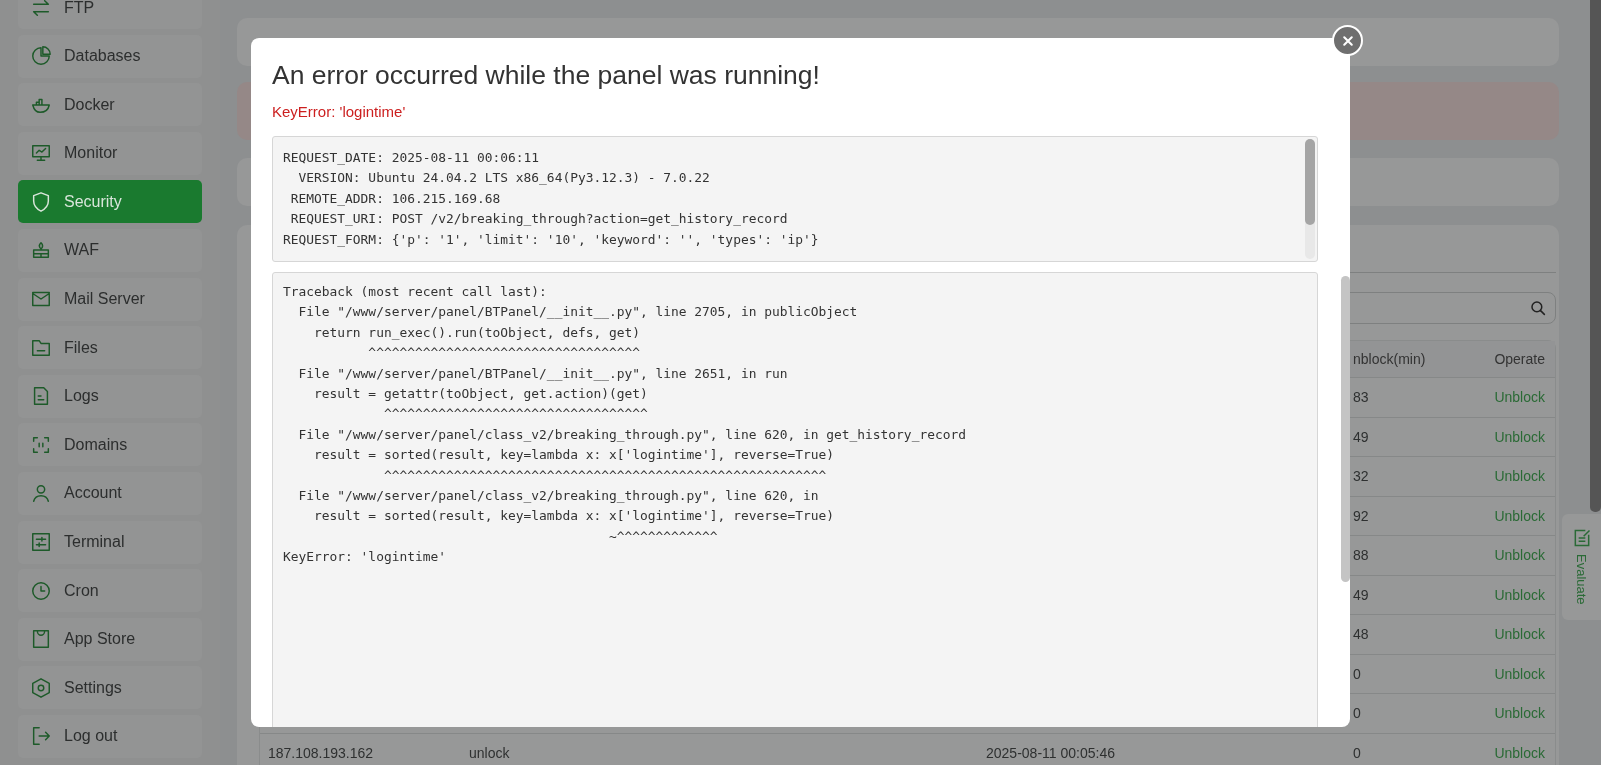 Image resolution: width=1601 pixels, height=765 pixels. What do you see at coordinates (551, 239) in the screenshot?
I see `code-line: REQUEST_FORM: {'p': '1', 'limit': '10', 'keyword': '', 'types': 'ip'}` at bounding box center [551, 239].